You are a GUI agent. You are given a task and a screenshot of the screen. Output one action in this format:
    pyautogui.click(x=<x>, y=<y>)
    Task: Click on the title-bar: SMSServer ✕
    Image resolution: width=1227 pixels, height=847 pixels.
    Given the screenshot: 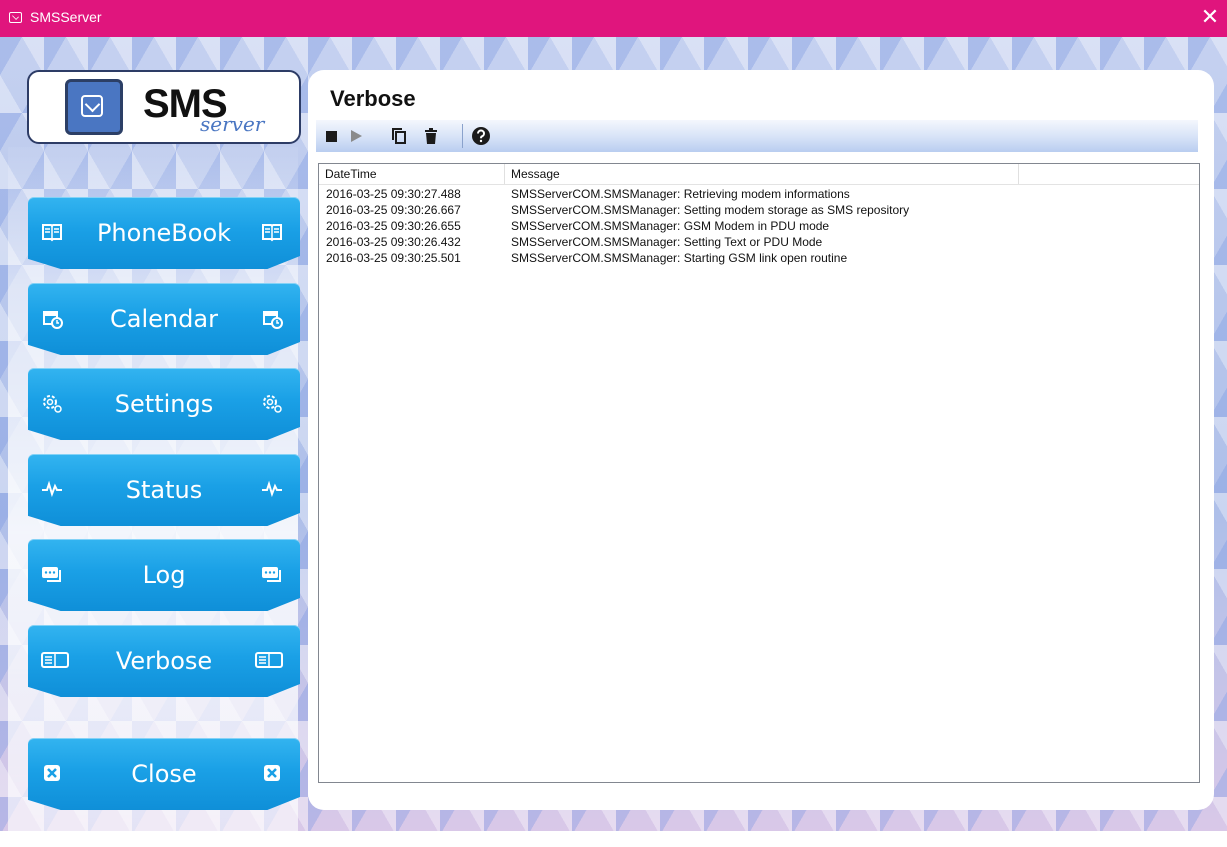 What is the action you would take?
    pyautogui.click(x=613, y=18)
    